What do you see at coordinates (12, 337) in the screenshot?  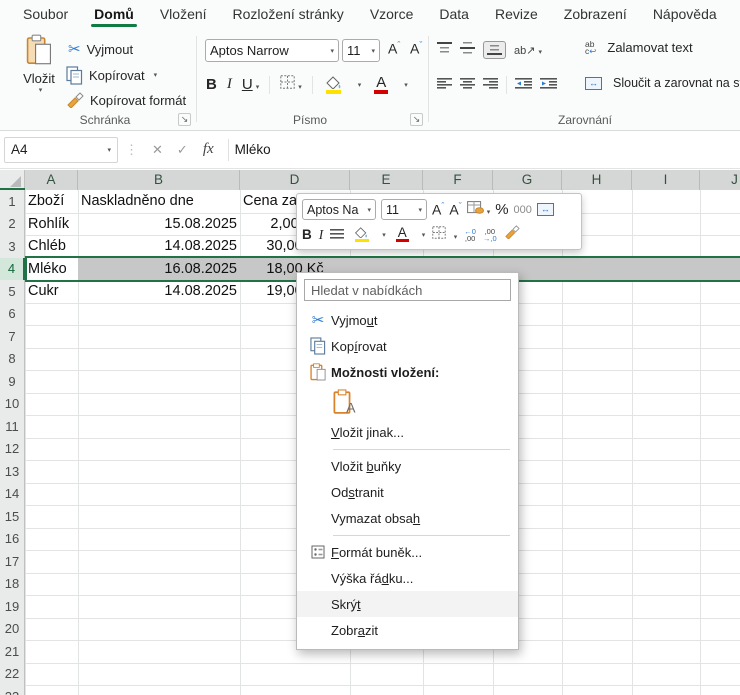 I see `row-header-7: 7` at bounding box center [12, 337].